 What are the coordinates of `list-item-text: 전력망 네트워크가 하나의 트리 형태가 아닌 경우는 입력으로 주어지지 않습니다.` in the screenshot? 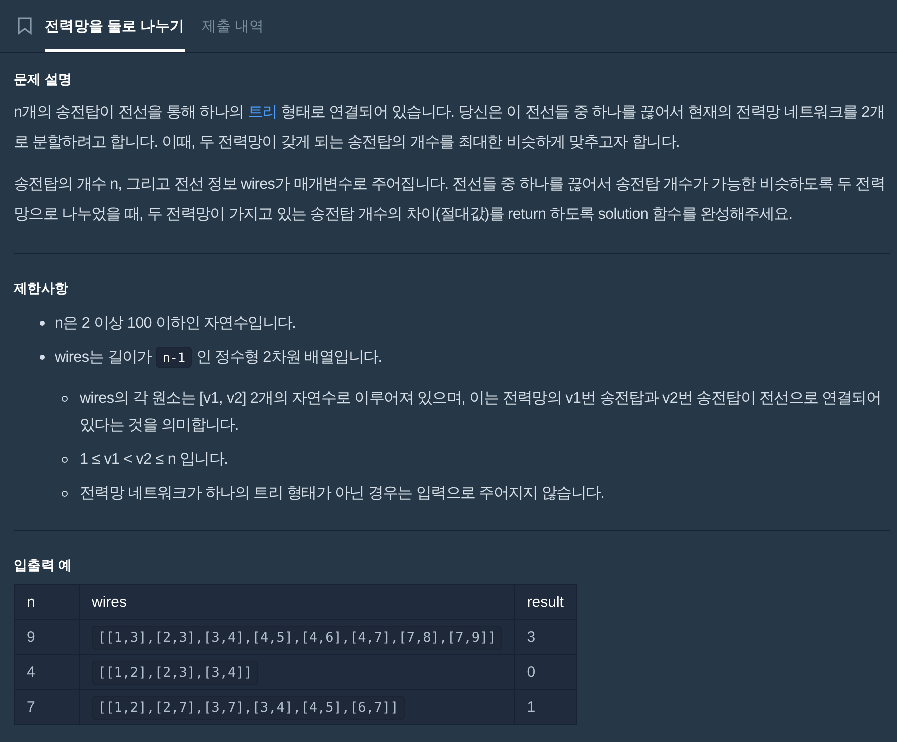 It's located at (342, 494).